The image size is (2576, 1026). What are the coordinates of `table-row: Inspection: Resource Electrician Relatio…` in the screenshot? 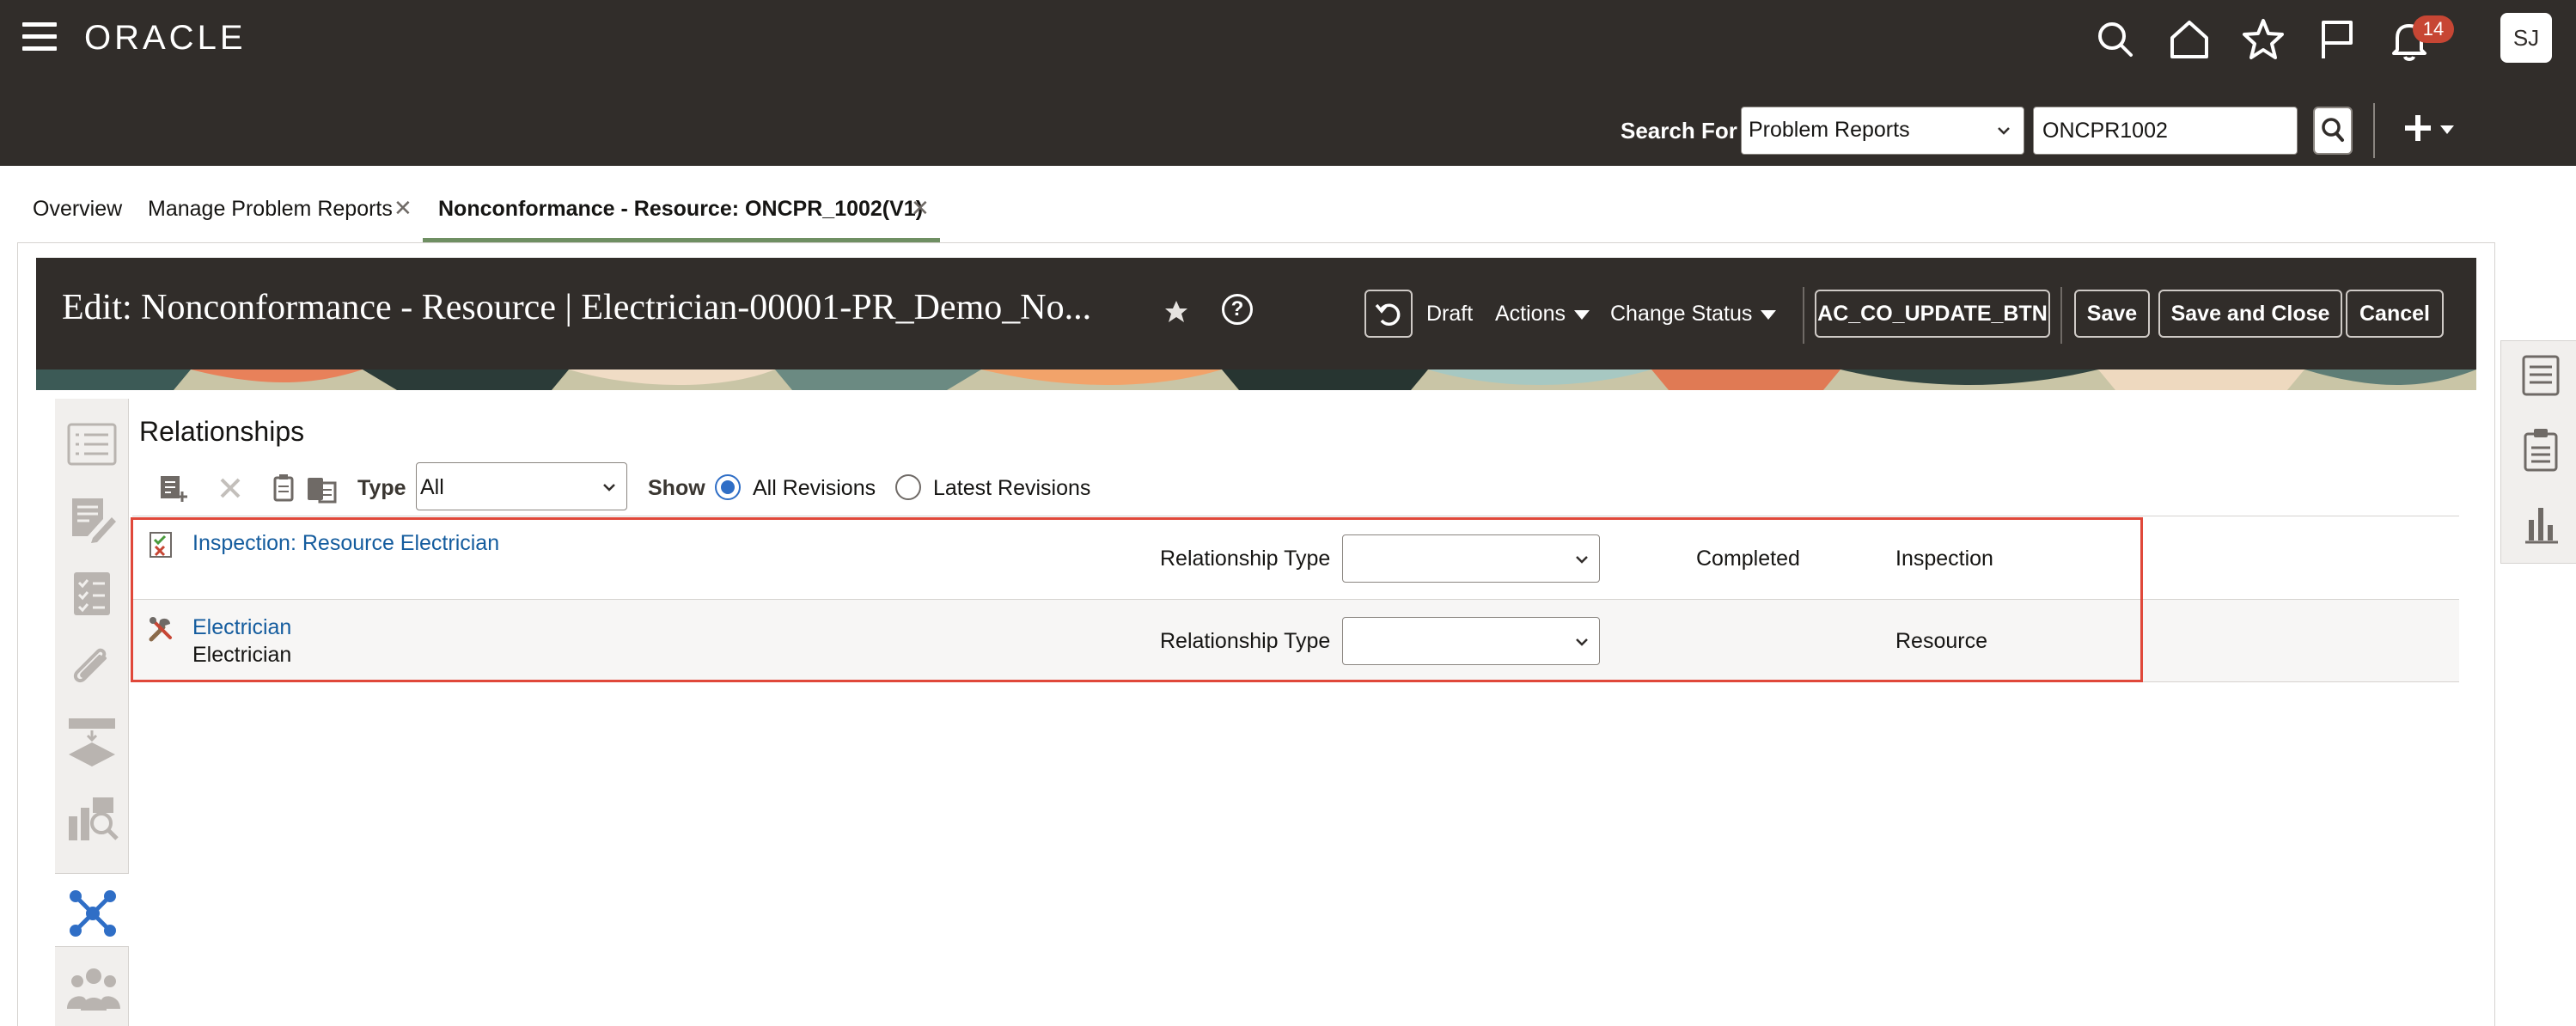 It's located at (1295, 558).